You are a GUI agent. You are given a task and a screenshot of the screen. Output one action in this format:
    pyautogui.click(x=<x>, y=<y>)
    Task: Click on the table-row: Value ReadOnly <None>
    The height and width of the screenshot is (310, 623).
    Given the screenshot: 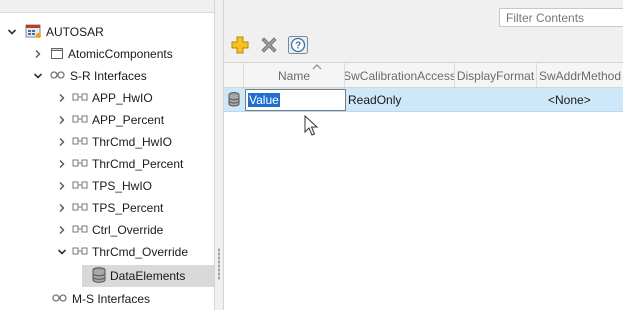 What is the action you would take?
    pyautogui.click(x=423, y=100)
    